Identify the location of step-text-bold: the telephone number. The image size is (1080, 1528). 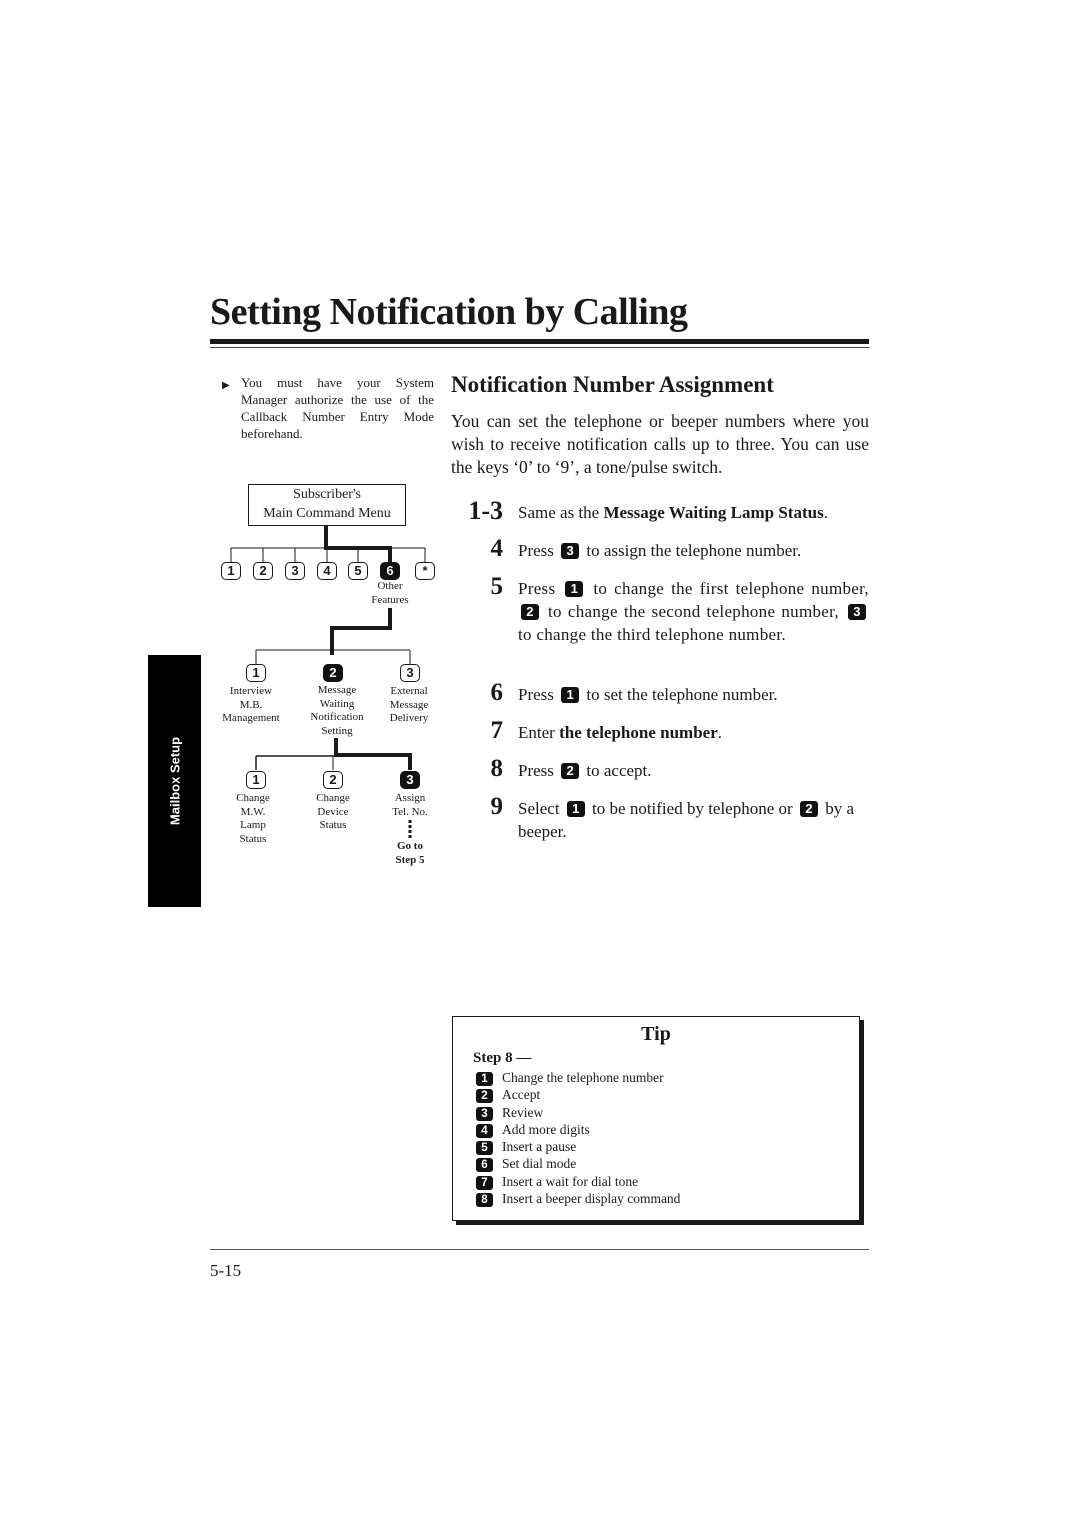
(638, 732).